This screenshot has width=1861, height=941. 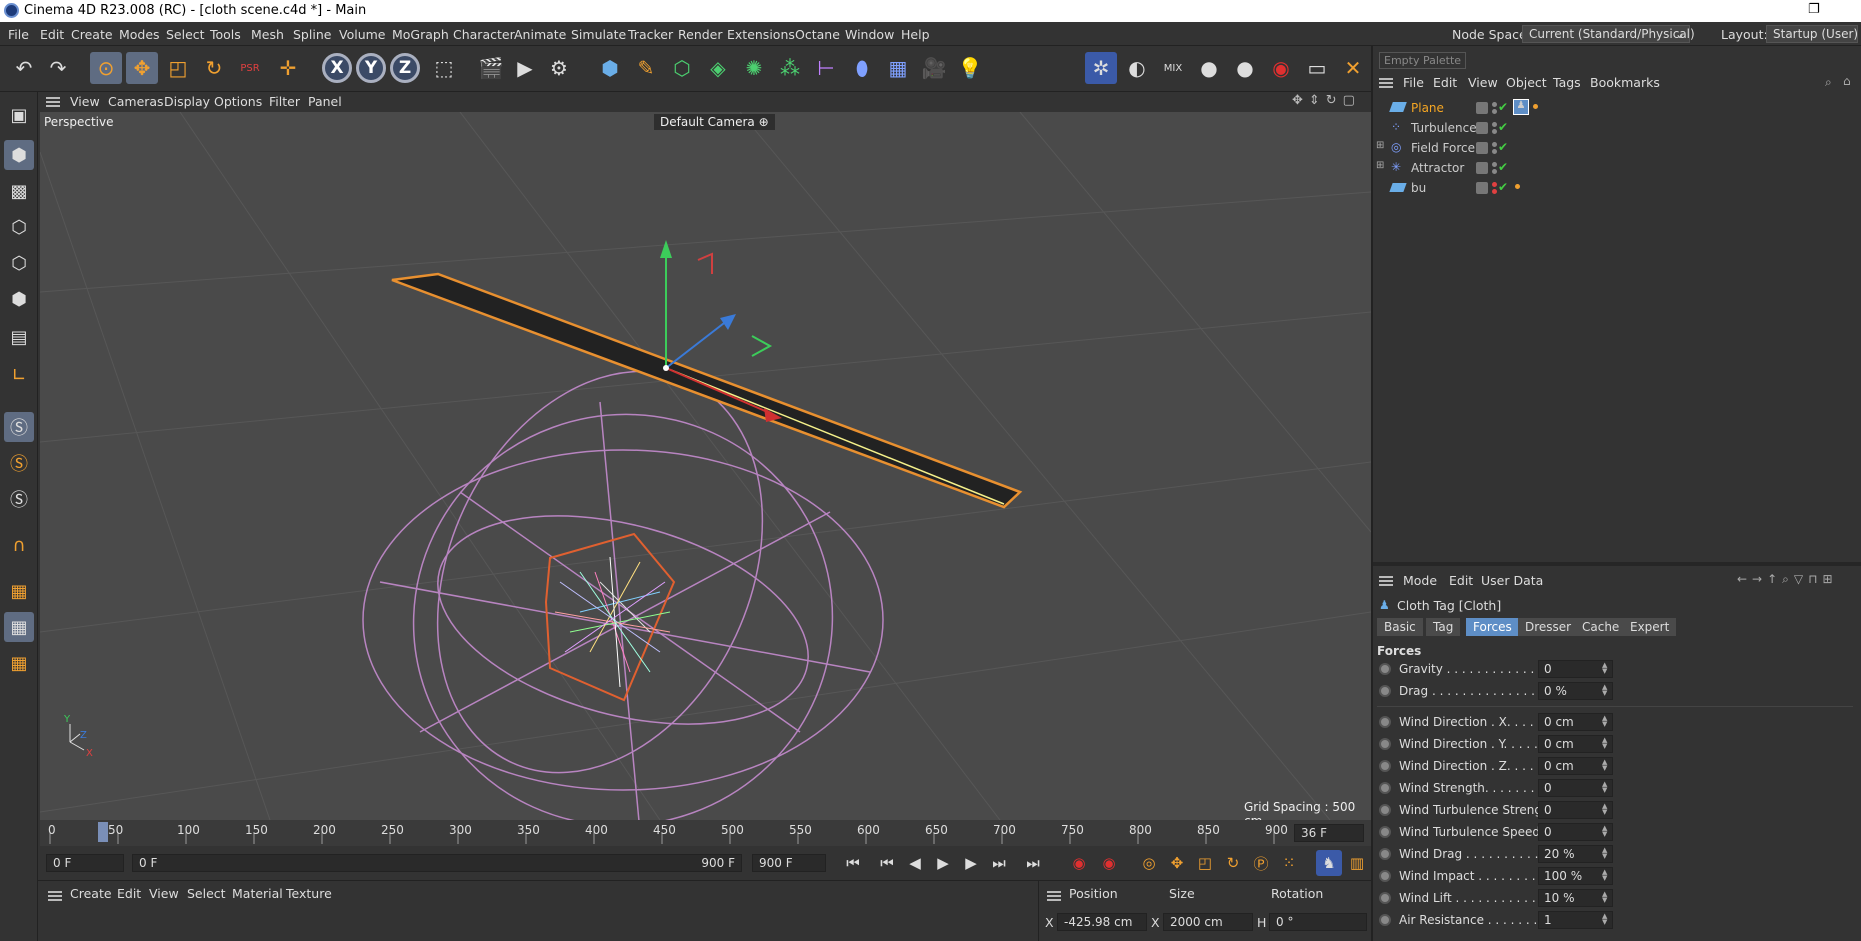 What do you see at coordinates (1650, 627) in the screenshot?
I see `tab-expert: Expert` at bounding box center [1650, 627].